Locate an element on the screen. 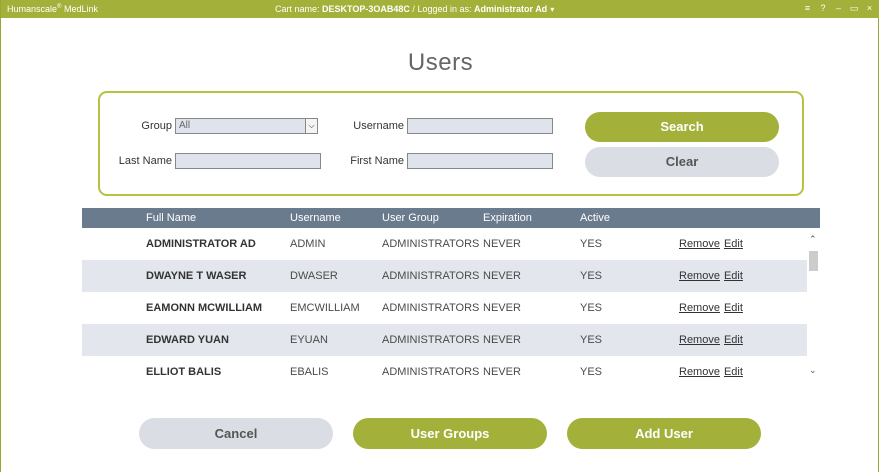 Image resolution: width=879 pixels, height=472 pixels. logged-in-user: Administrator Ad is located at coordinates (511, 9).